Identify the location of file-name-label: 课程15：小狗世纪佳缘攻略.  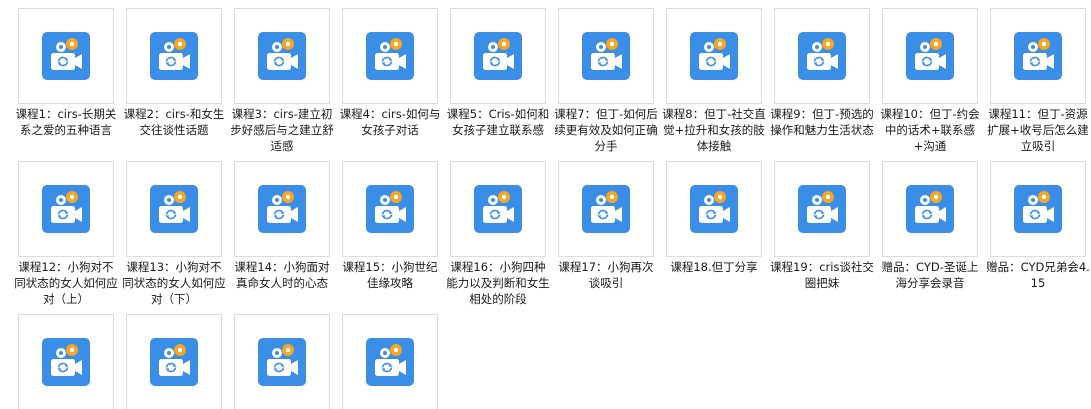
(390, 275).